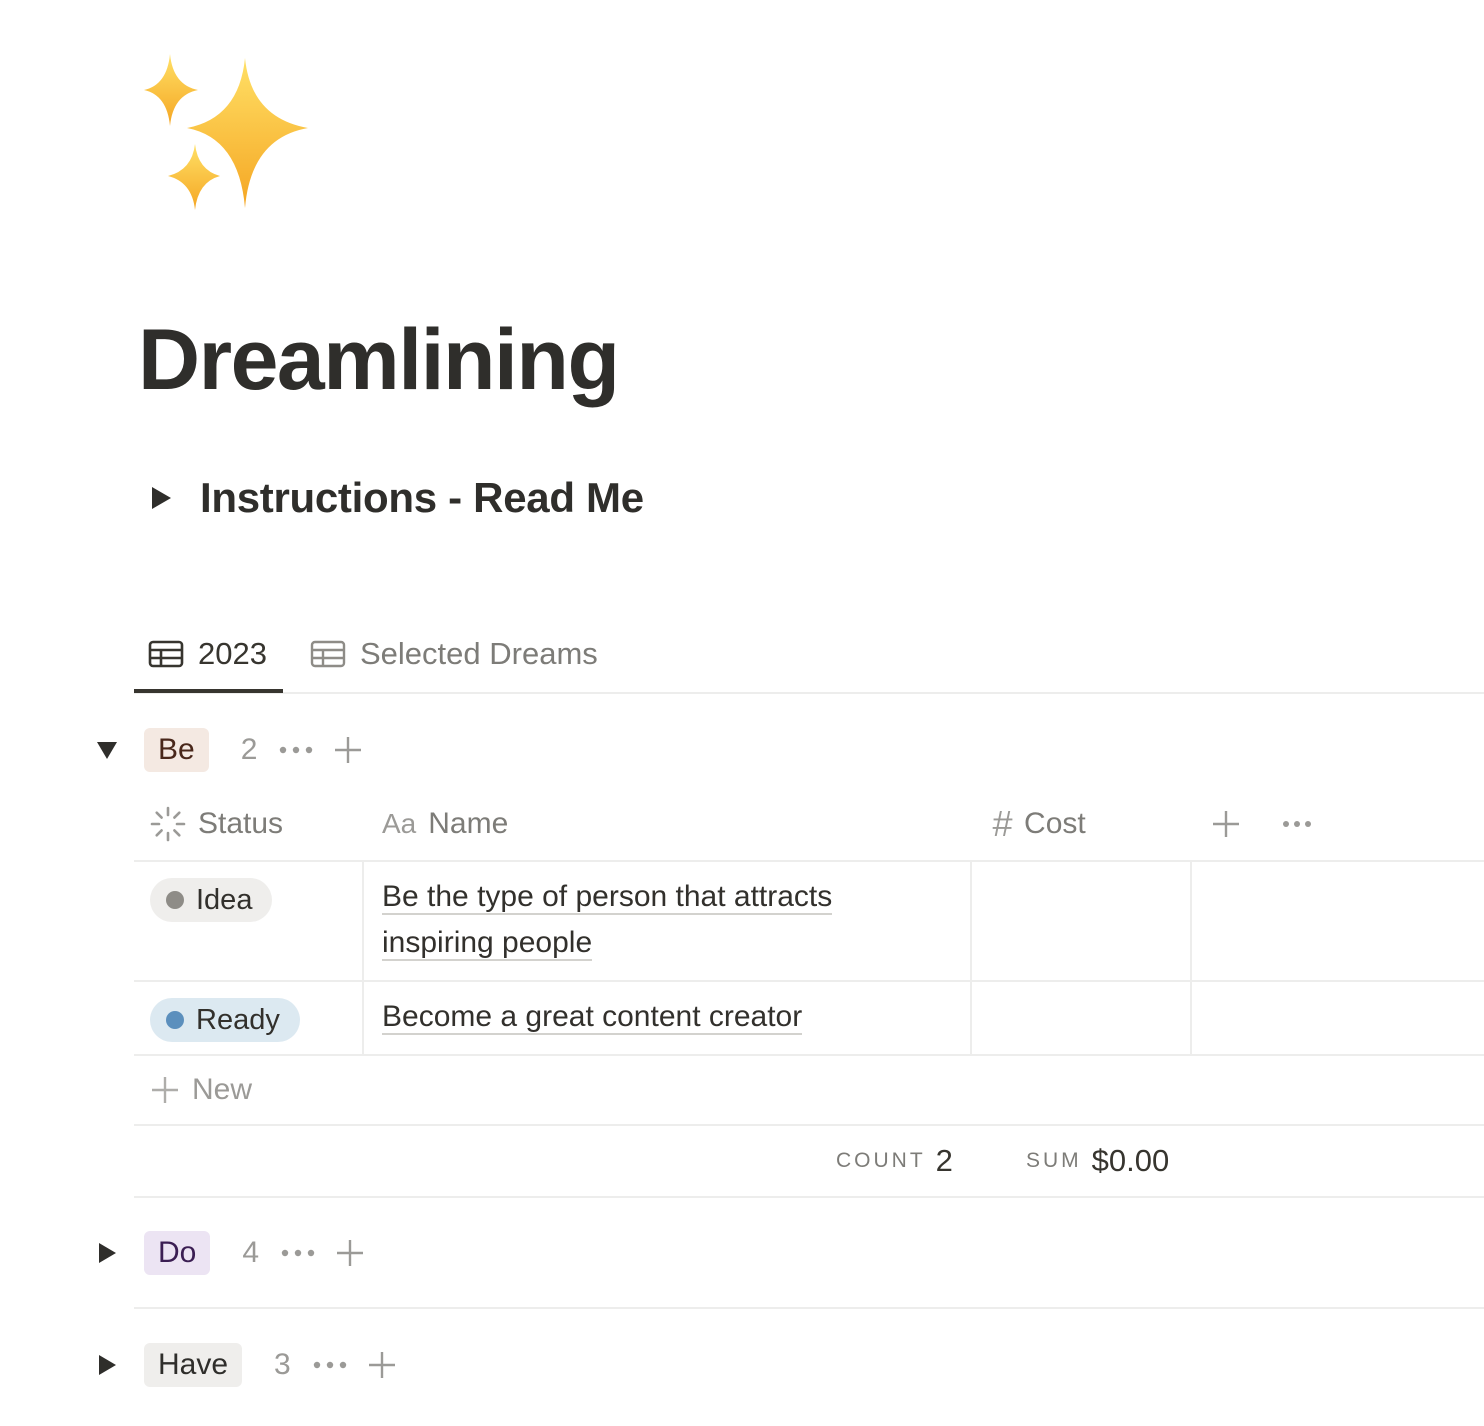 The width and height of the screenshot is (1484, 1426). I want to click on name-cell: Become a great content creator, so click(662, 1017).